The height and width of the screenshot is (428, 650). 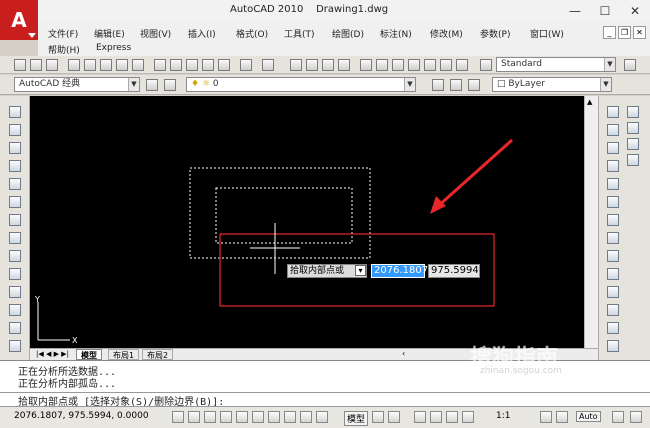 What do you see at coordinates (613, 346) in the screenshot?
I see `chamfer-icon` at bounding box center [613, 346].